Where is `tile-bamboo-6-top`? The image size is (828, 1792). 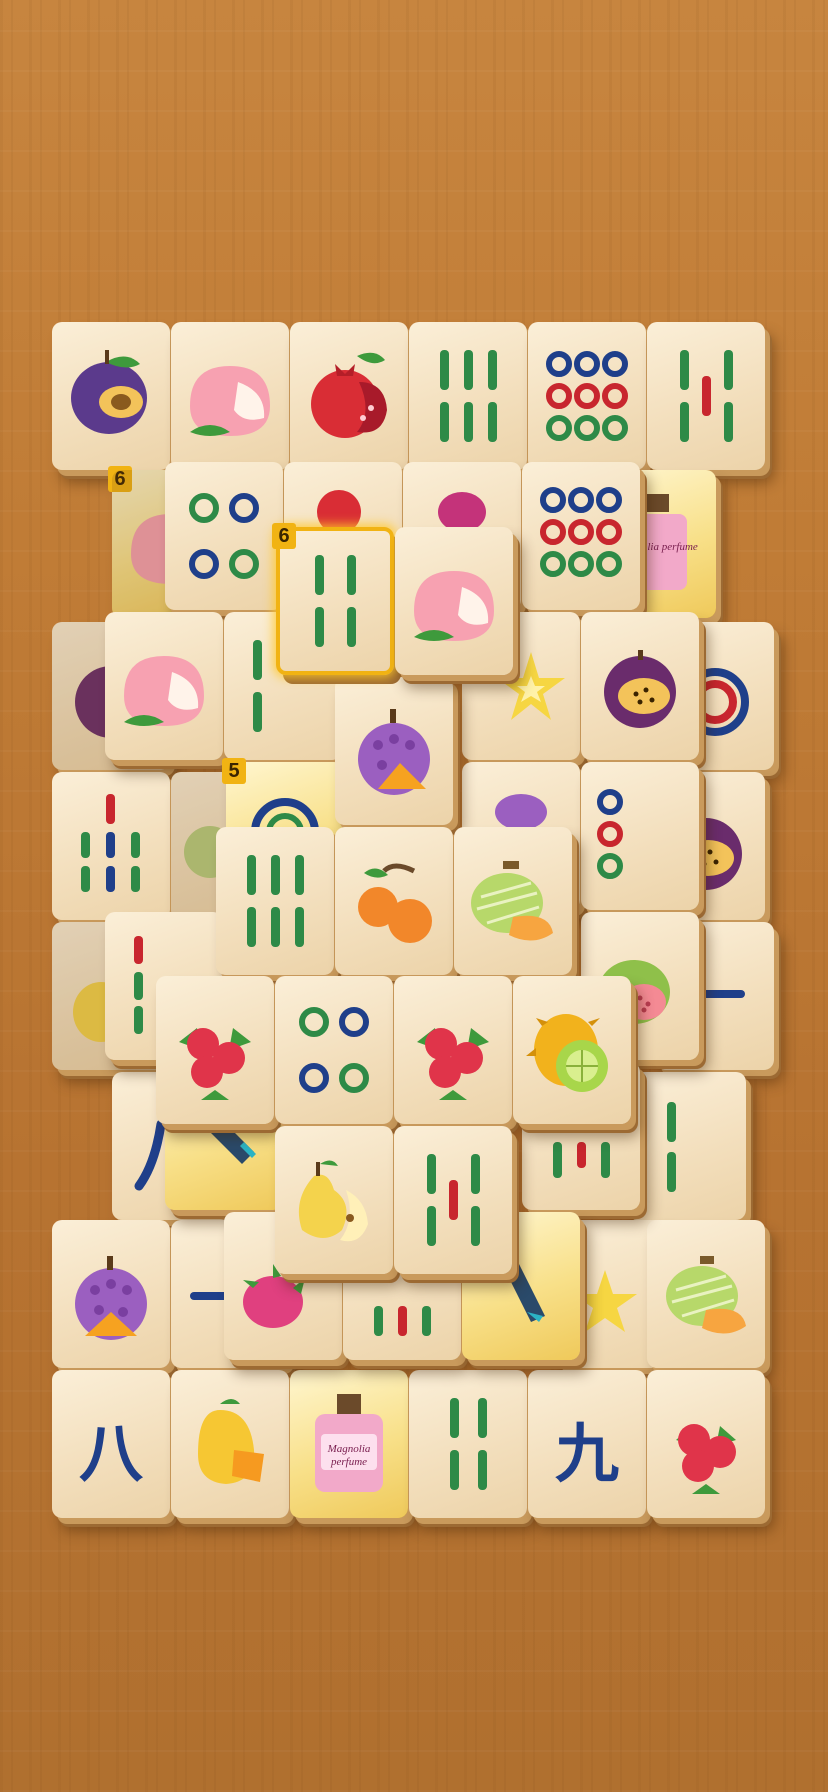 tile-bamboo-6-top is located at coordinates (275, 901).